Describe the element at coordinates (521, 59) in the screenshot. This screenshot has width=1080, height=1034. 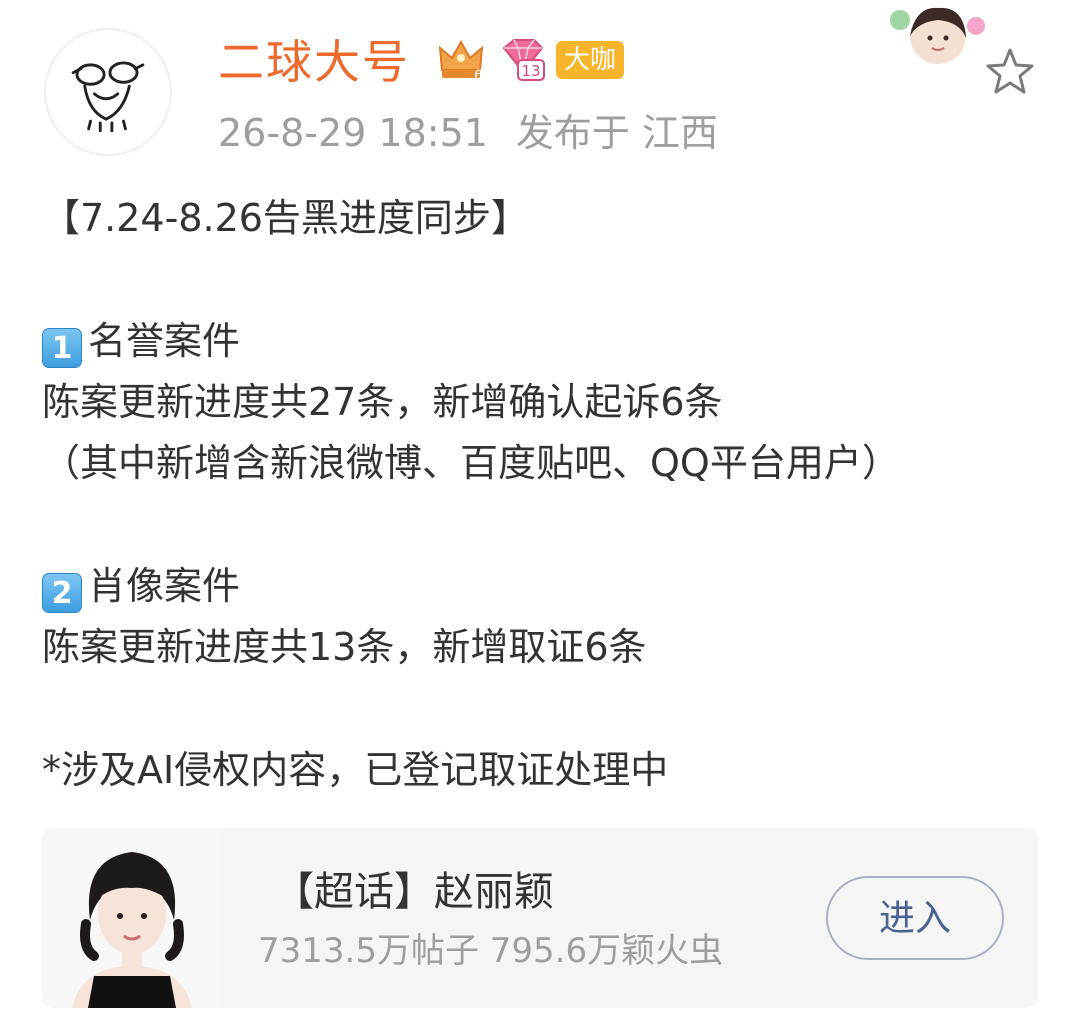
I see `diamond-icon: 13` at that location.